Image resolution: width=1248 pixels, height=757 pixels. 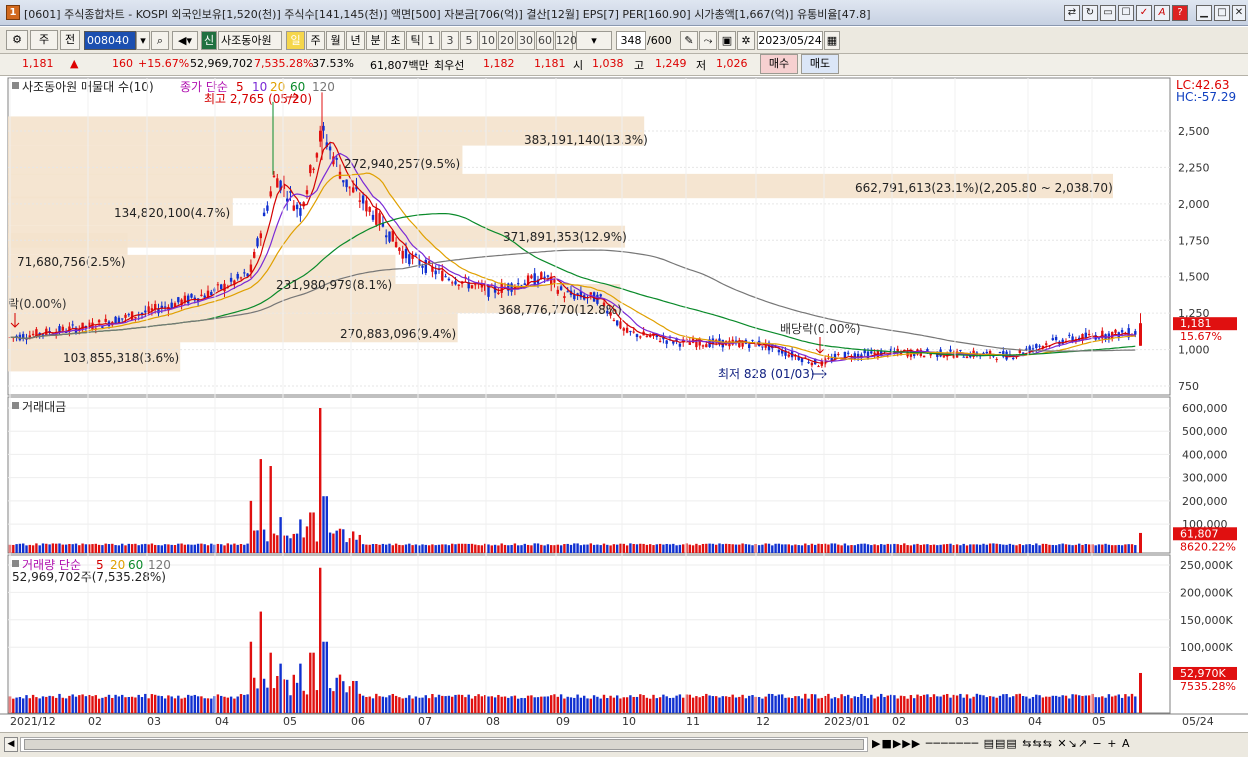 What do you see at coordinates (469, 40) in the screenshot?
I see `interval-tab-5: 5` at bounding box center [469, 40].